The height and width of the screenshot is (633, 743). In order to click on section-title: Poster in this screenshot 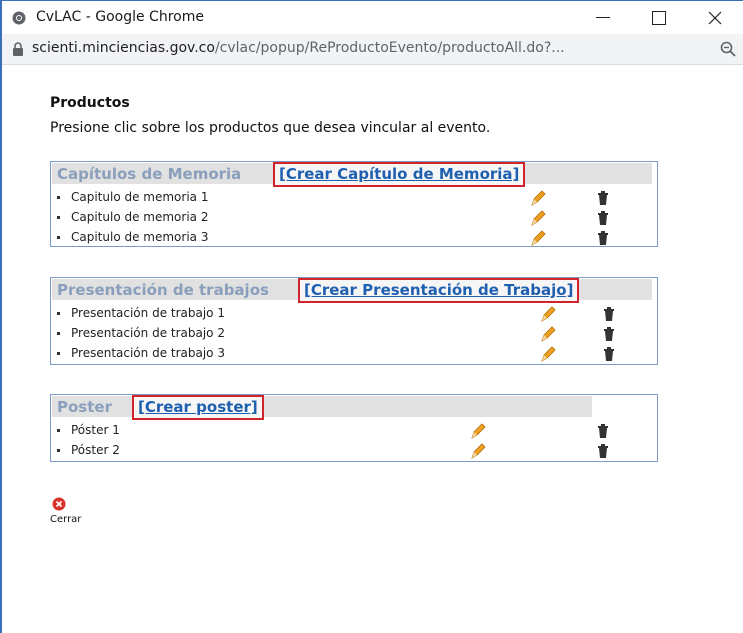, I will do `click(84, 407)`.